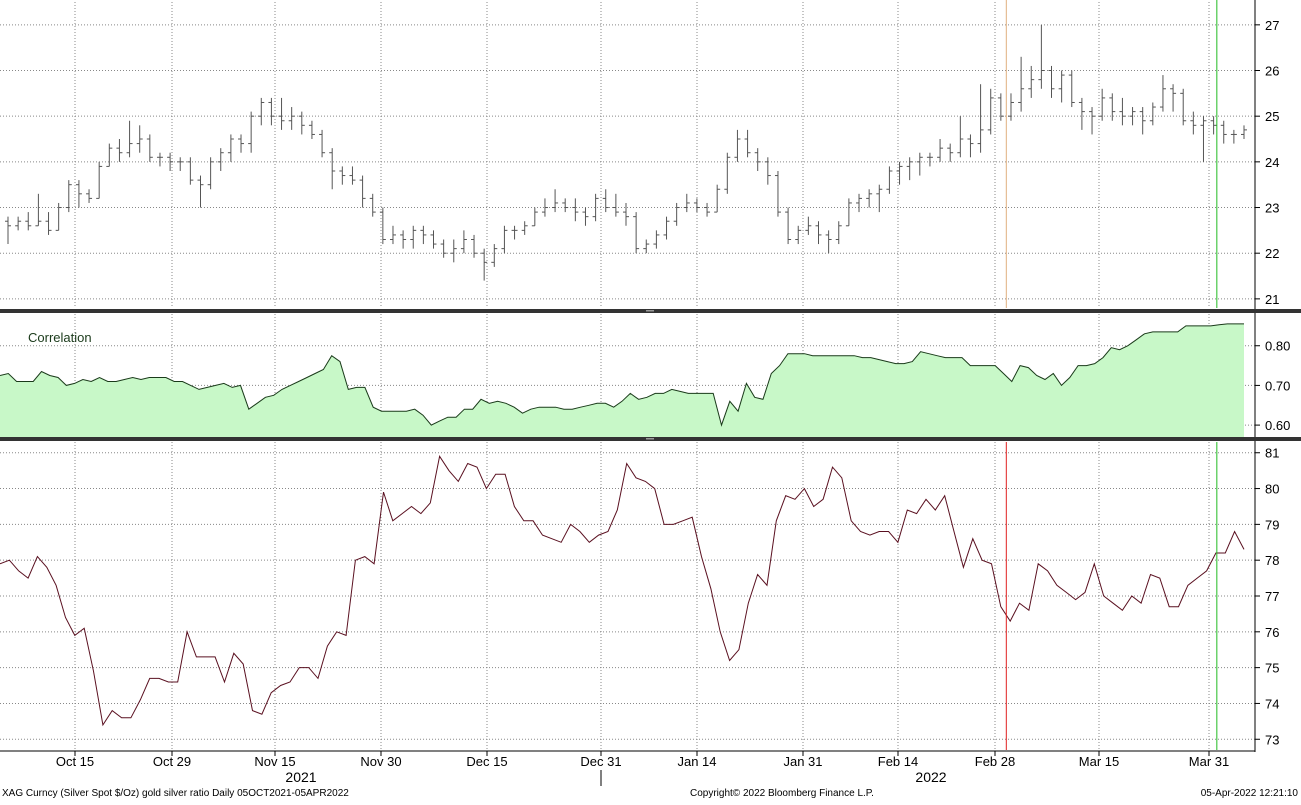 Image resolution: width=1301 pixels, height=805 pixels. I want to click on y-tick-label-bottom-3: 76, so click(1272, 632).